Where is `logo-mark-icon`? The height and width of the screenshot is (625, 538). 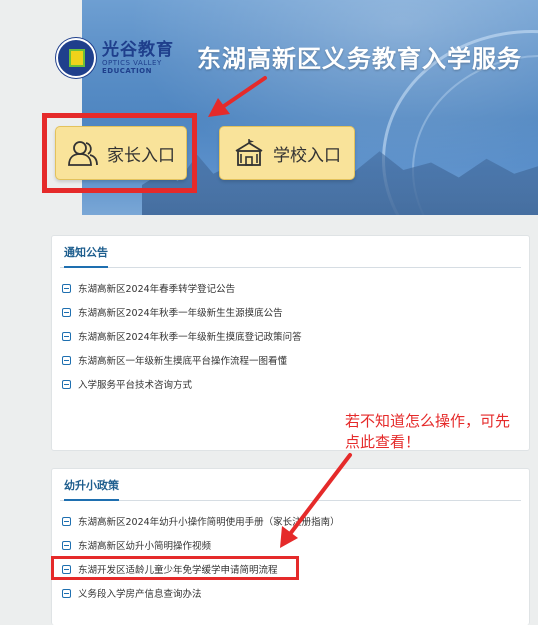
logo-mark-icon is located at coordinates (76, 58).